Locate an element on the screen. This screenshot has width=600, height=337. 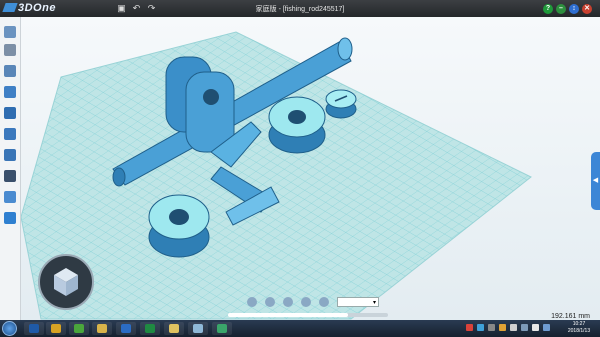
special-feature-tool-icon is located at coordinates (10, 113).